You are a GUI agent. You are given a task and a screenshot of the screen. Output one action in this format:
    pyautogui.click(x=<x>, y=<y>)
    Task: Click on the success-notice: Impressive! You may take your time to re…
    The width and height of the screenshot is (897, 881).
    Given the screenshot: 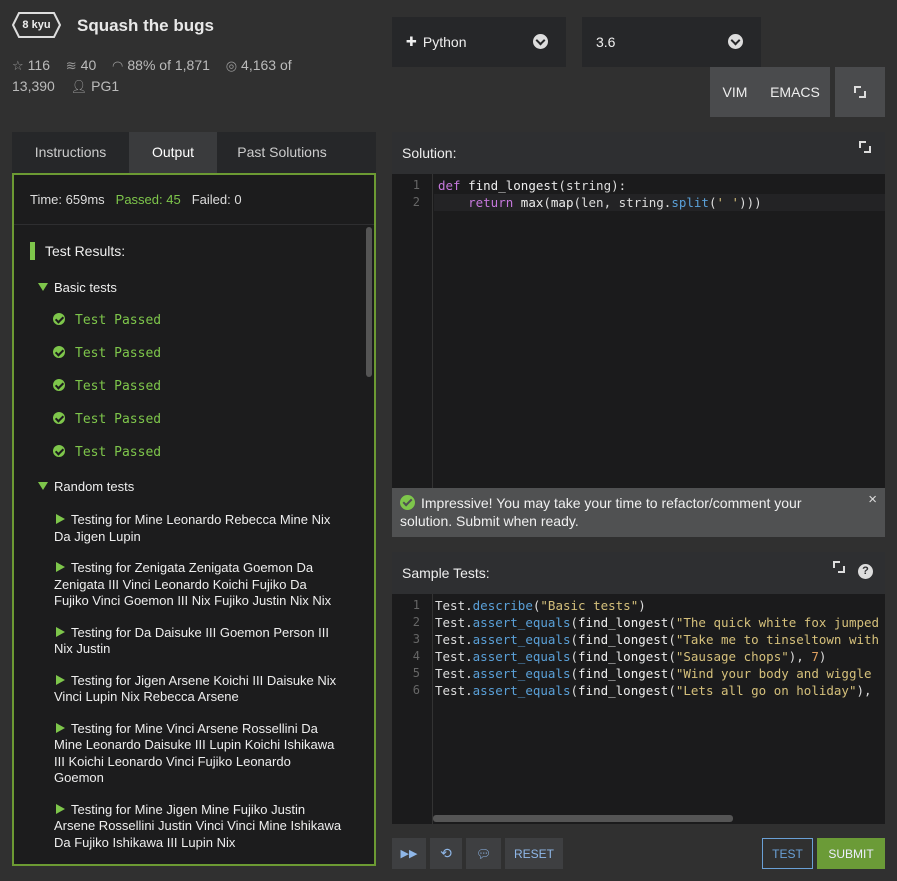 What is the action you would take?
    pyautogui.click(x=638, y=512)
    